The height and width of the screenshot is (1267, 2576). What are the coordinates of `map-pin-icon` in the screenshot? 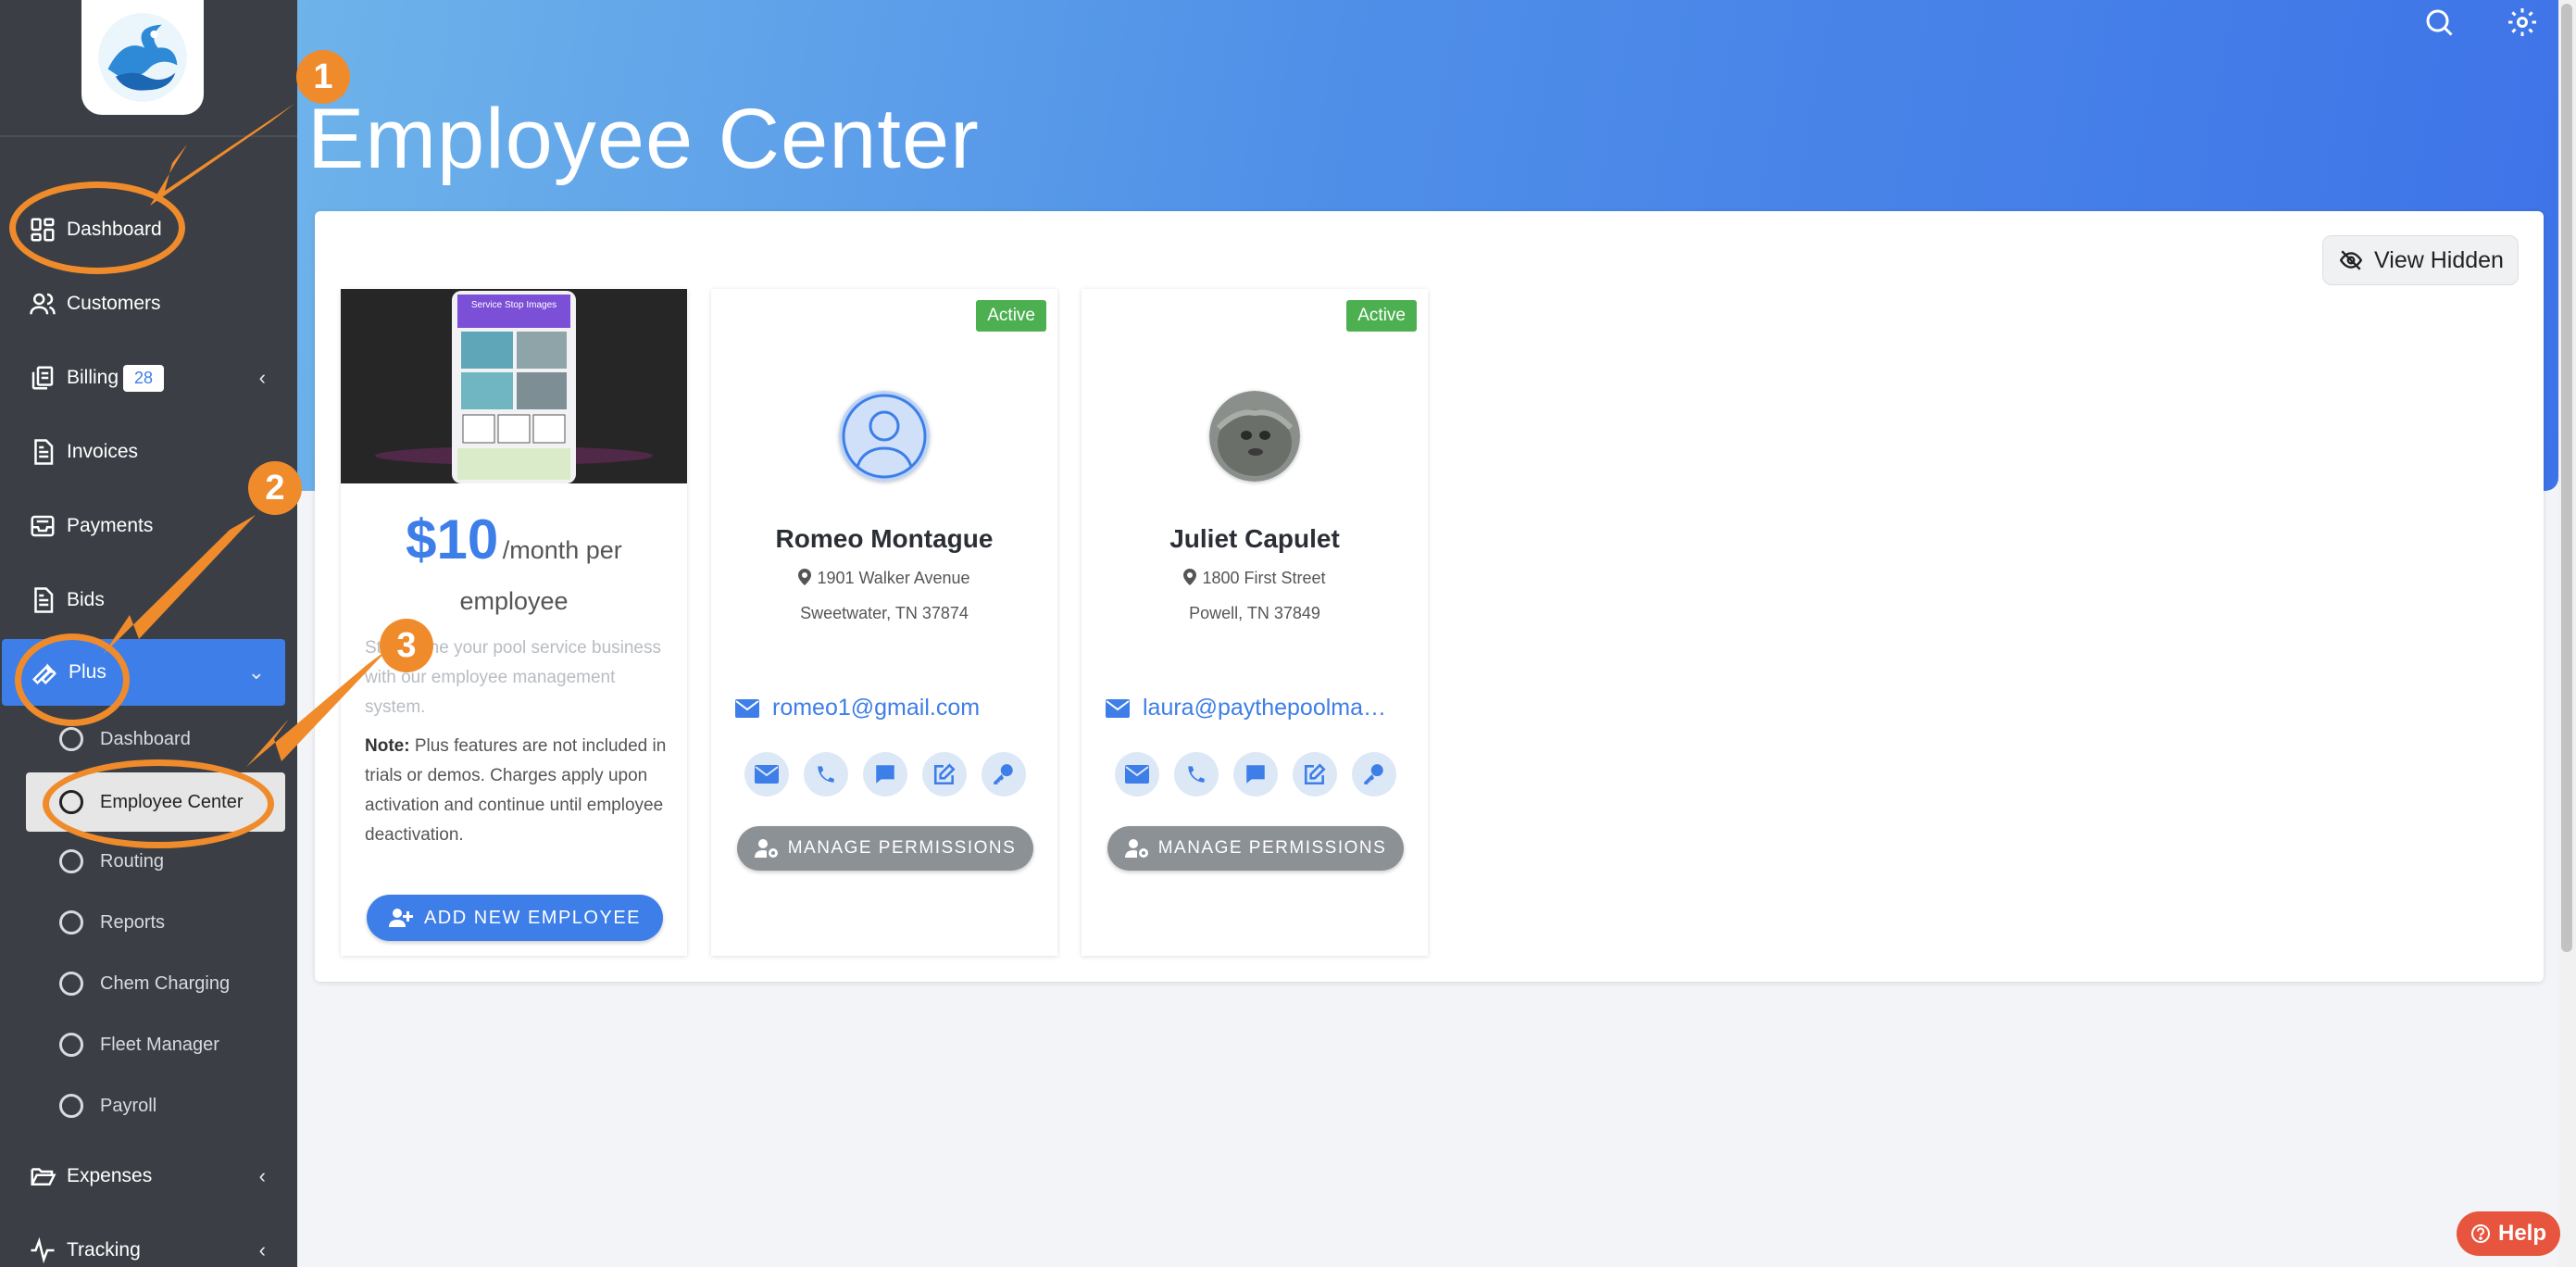 It's located at (1190, 577).